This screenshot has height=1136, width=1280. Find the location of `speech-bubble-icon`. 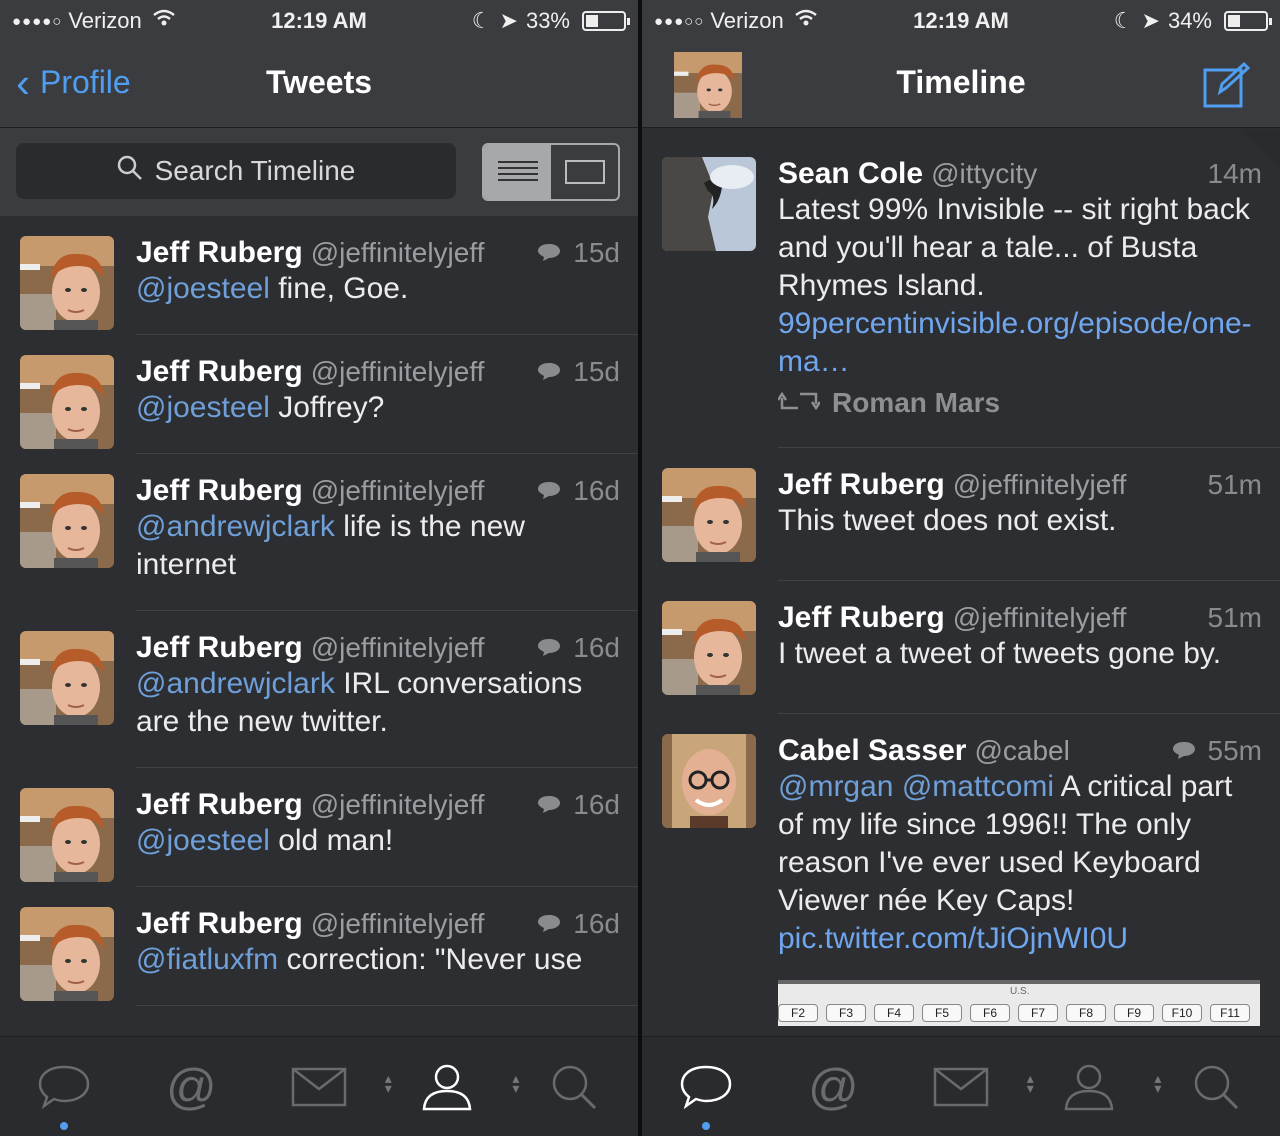

speech-bubble-icon is located at coordinates (64, 1087).